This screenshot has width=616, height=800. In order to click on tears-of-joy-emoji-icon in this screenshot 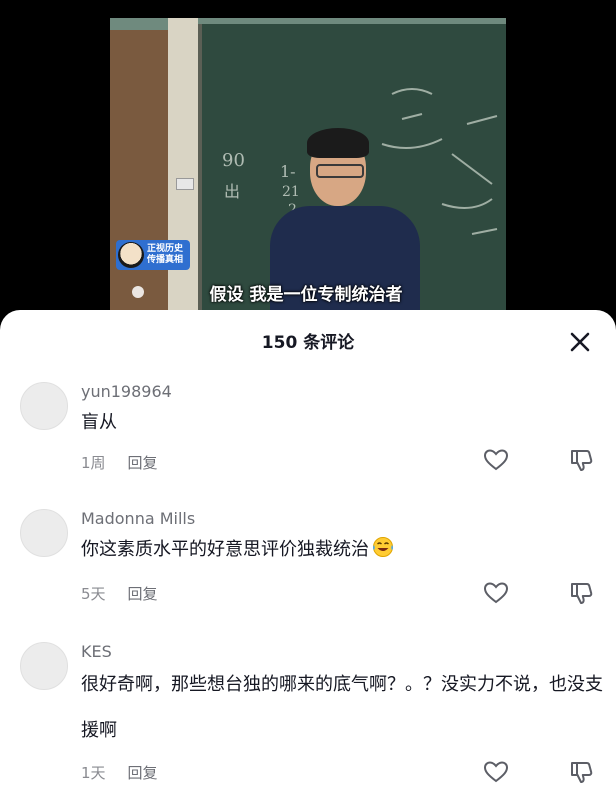, I will do `click(383, 547)`.